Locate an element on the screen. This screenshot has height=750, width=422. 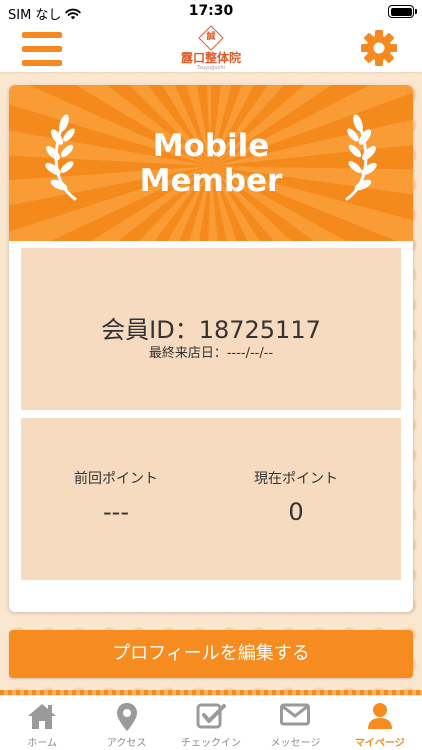
tab-message: メッセージ is located at coordinates (295, 723).